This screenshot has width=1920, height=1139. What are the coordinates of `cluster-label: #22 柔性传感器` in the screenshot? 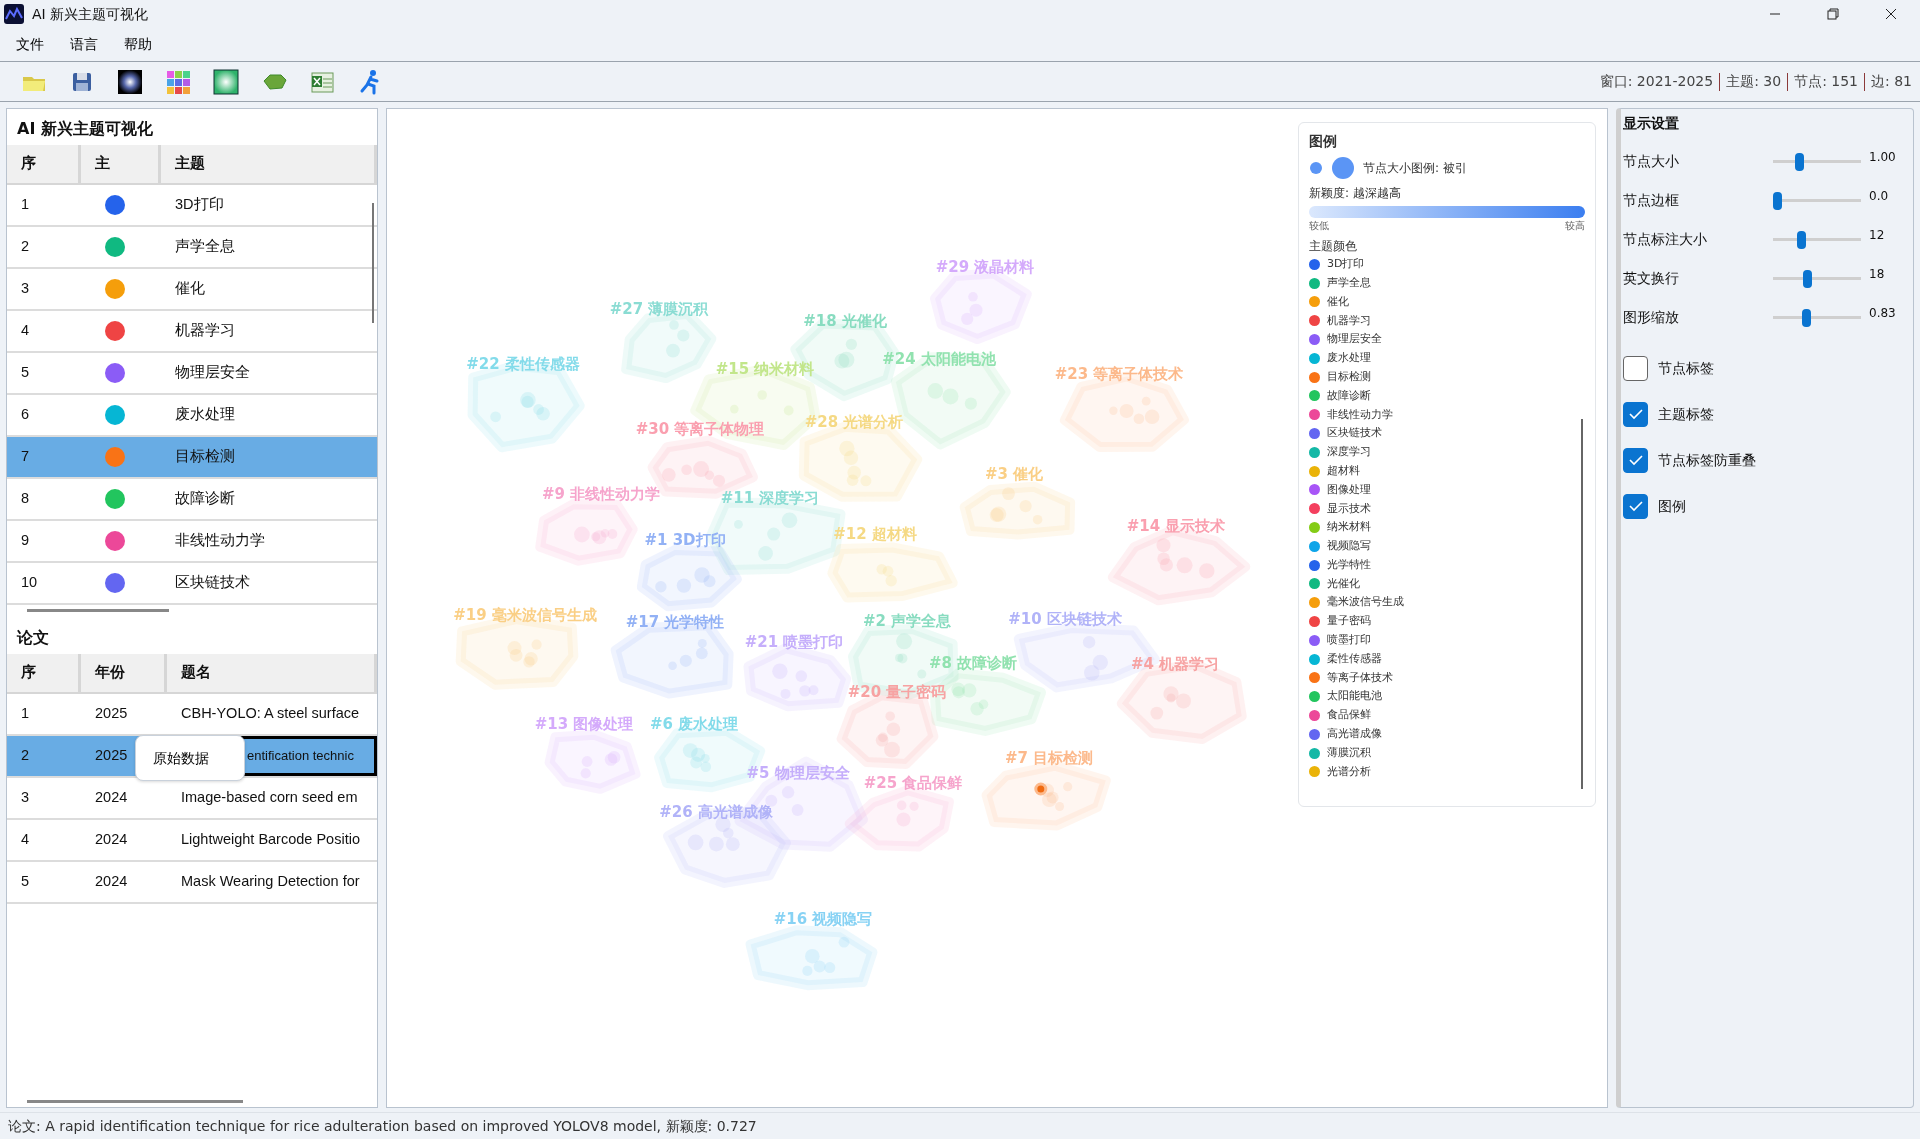 It's located at (523, 364).